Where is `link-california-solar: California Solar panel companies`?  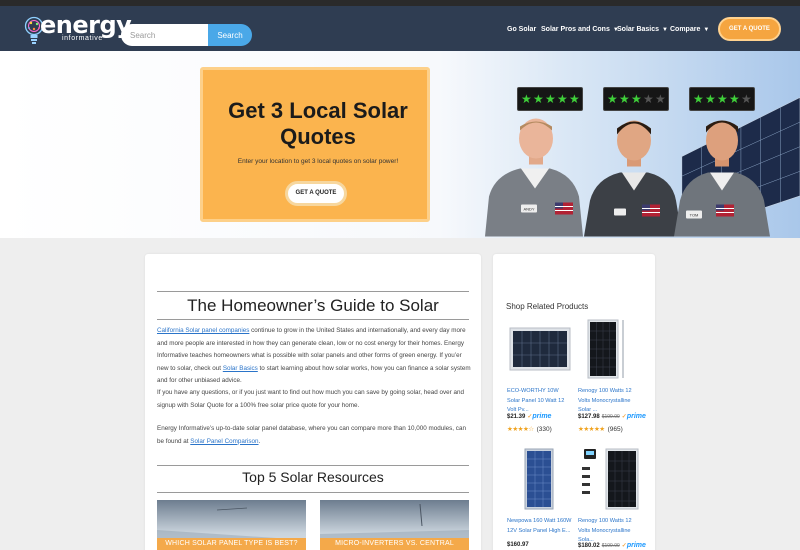
link-california-solar: California Solar panel companies is located at coordinates (203, 330).